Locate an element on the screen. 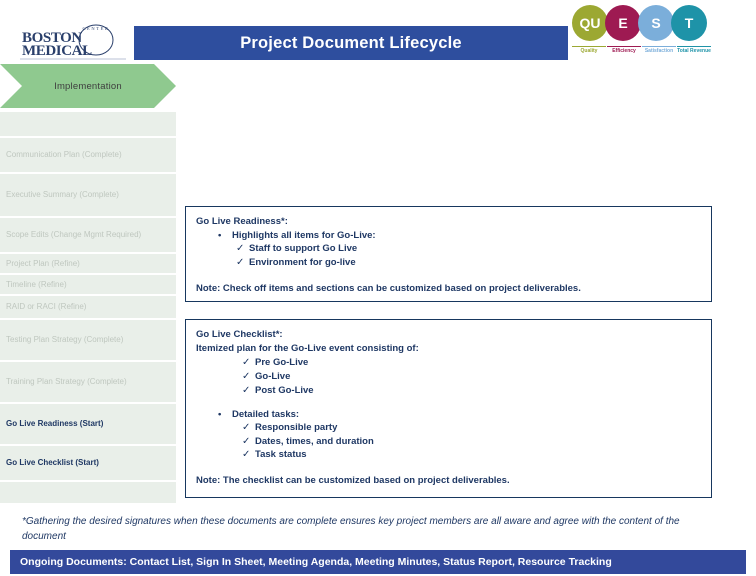 The image size is (756, 576). readiness-bullet-text: Highlights all items for Go-Live: is located at coordinates (304, 236).